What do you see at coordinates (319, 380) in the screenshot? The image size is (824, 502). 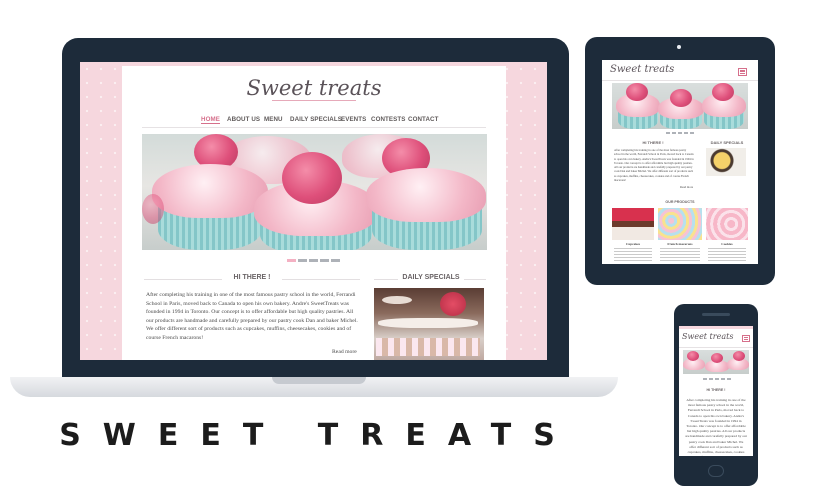 I see `laptop-notch` at bounding box center [319, 380].